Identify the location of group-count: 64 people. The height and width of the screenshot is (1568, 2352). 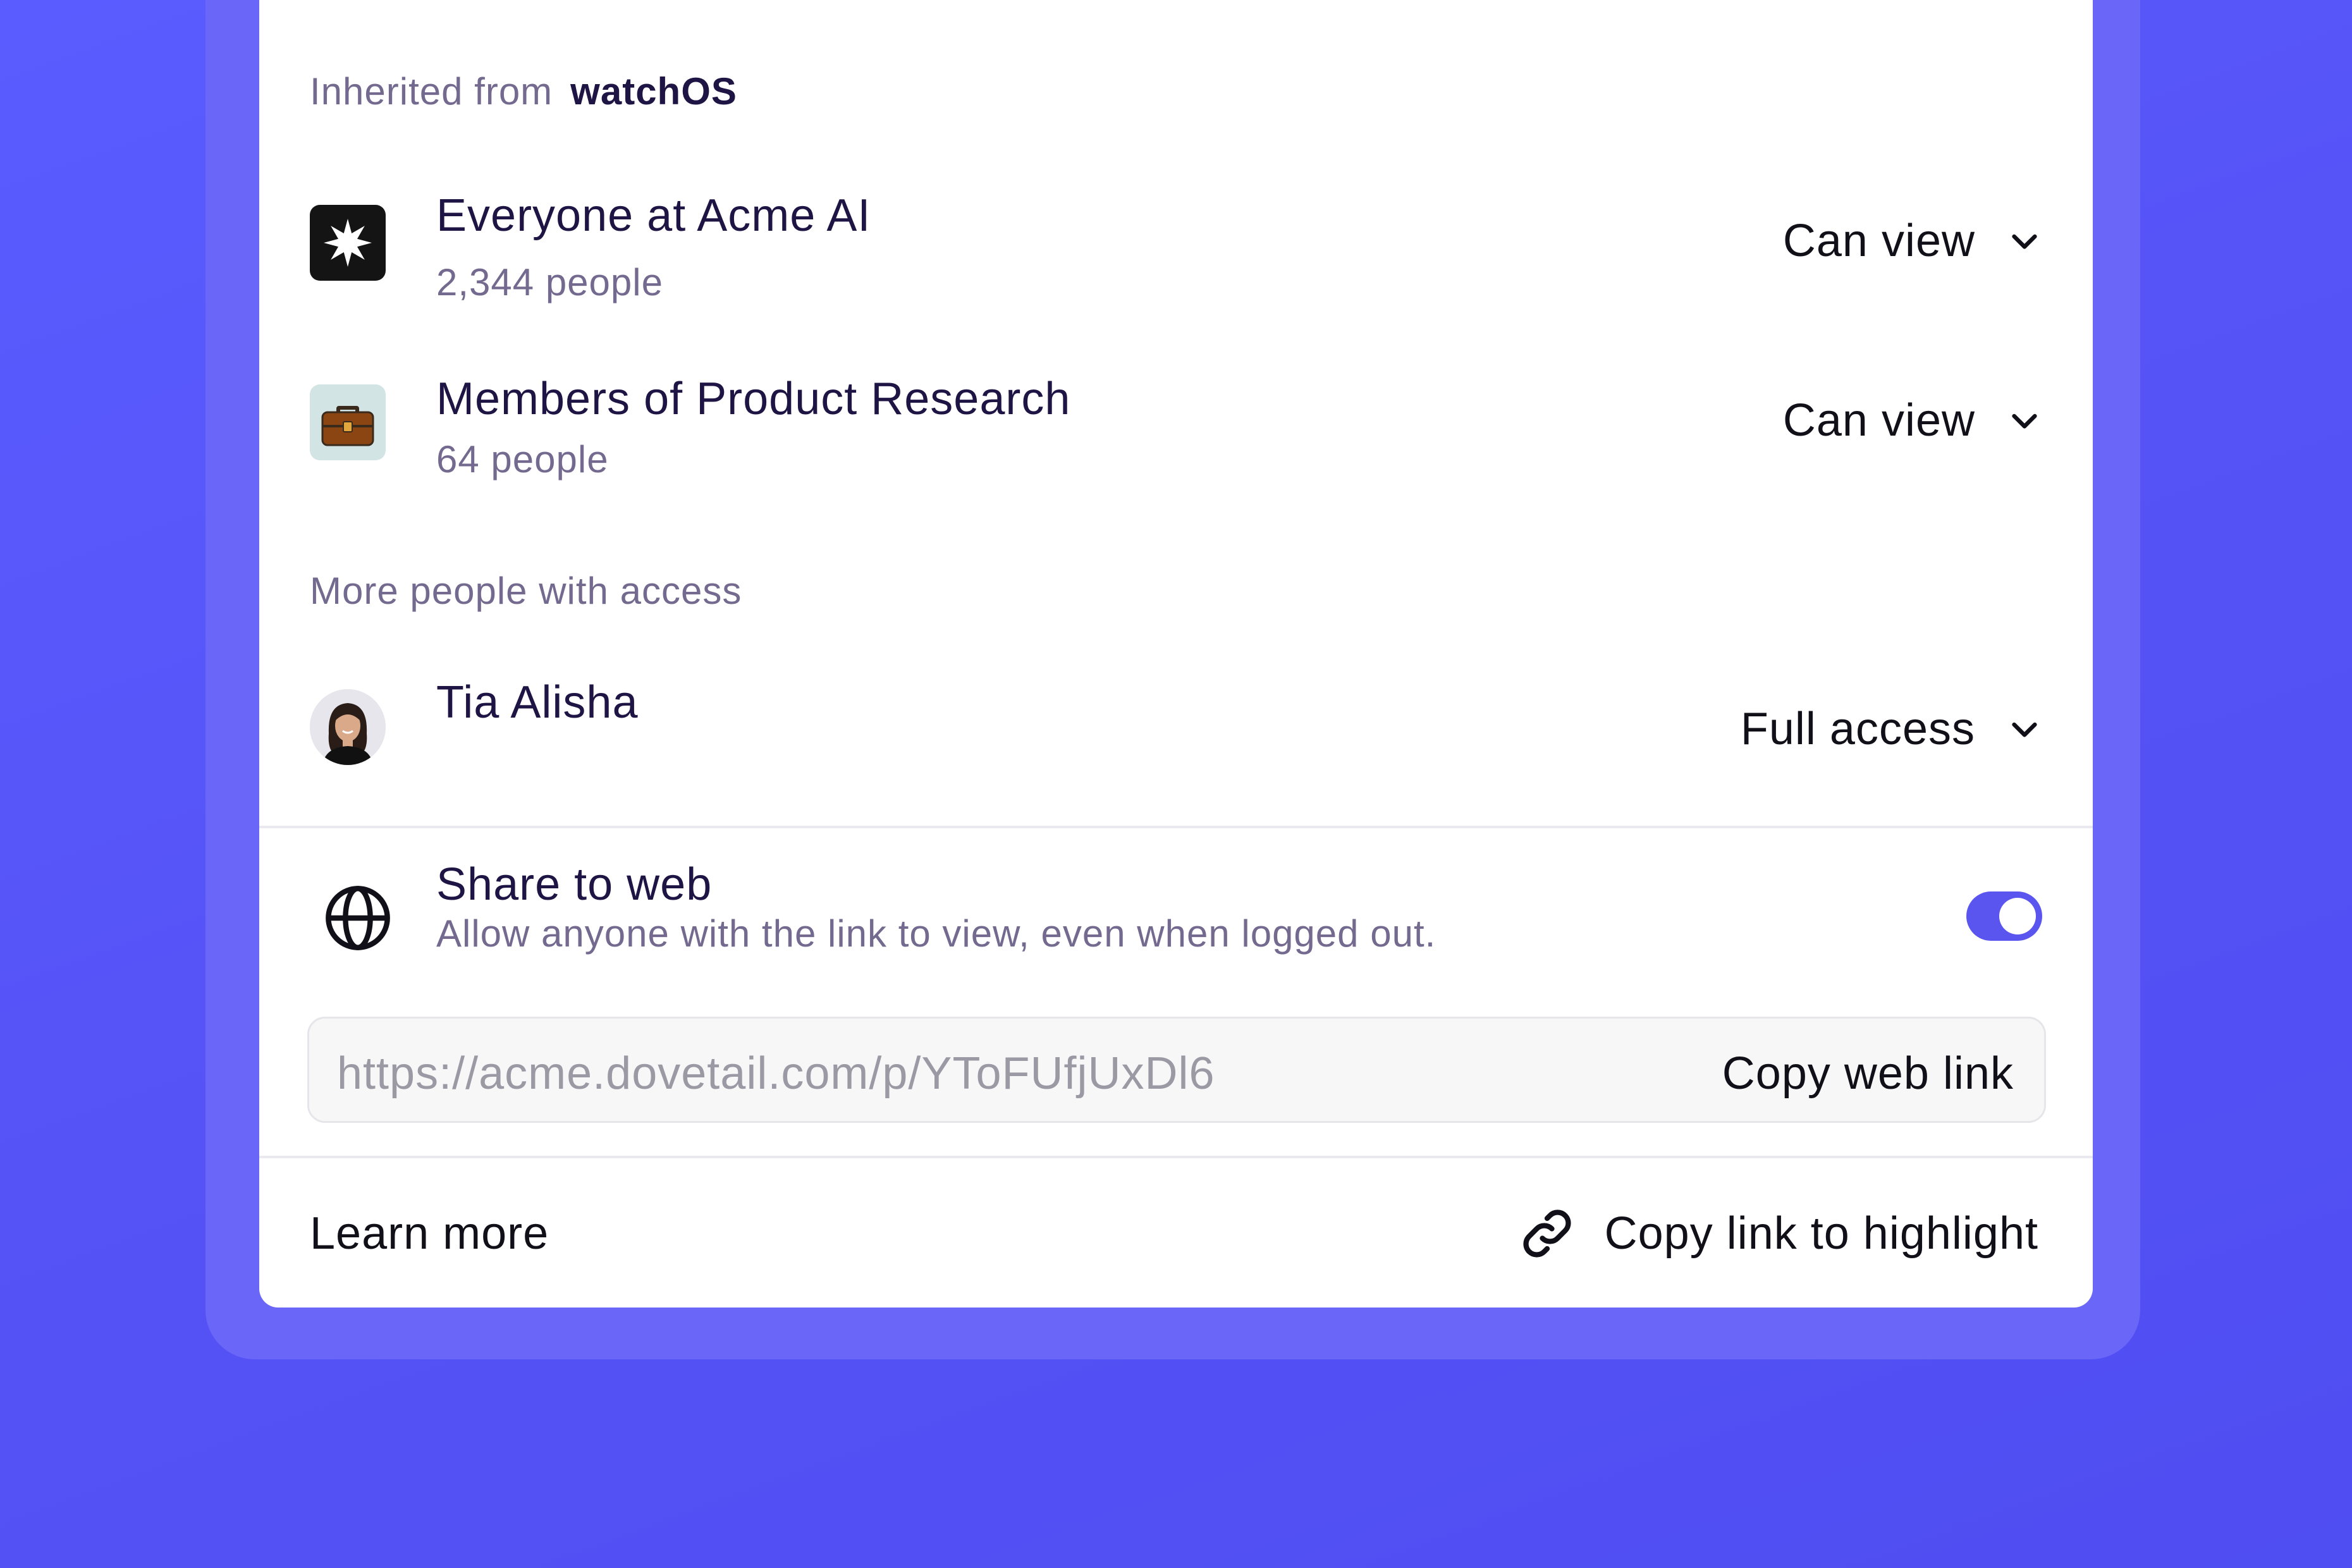
(522, 459).